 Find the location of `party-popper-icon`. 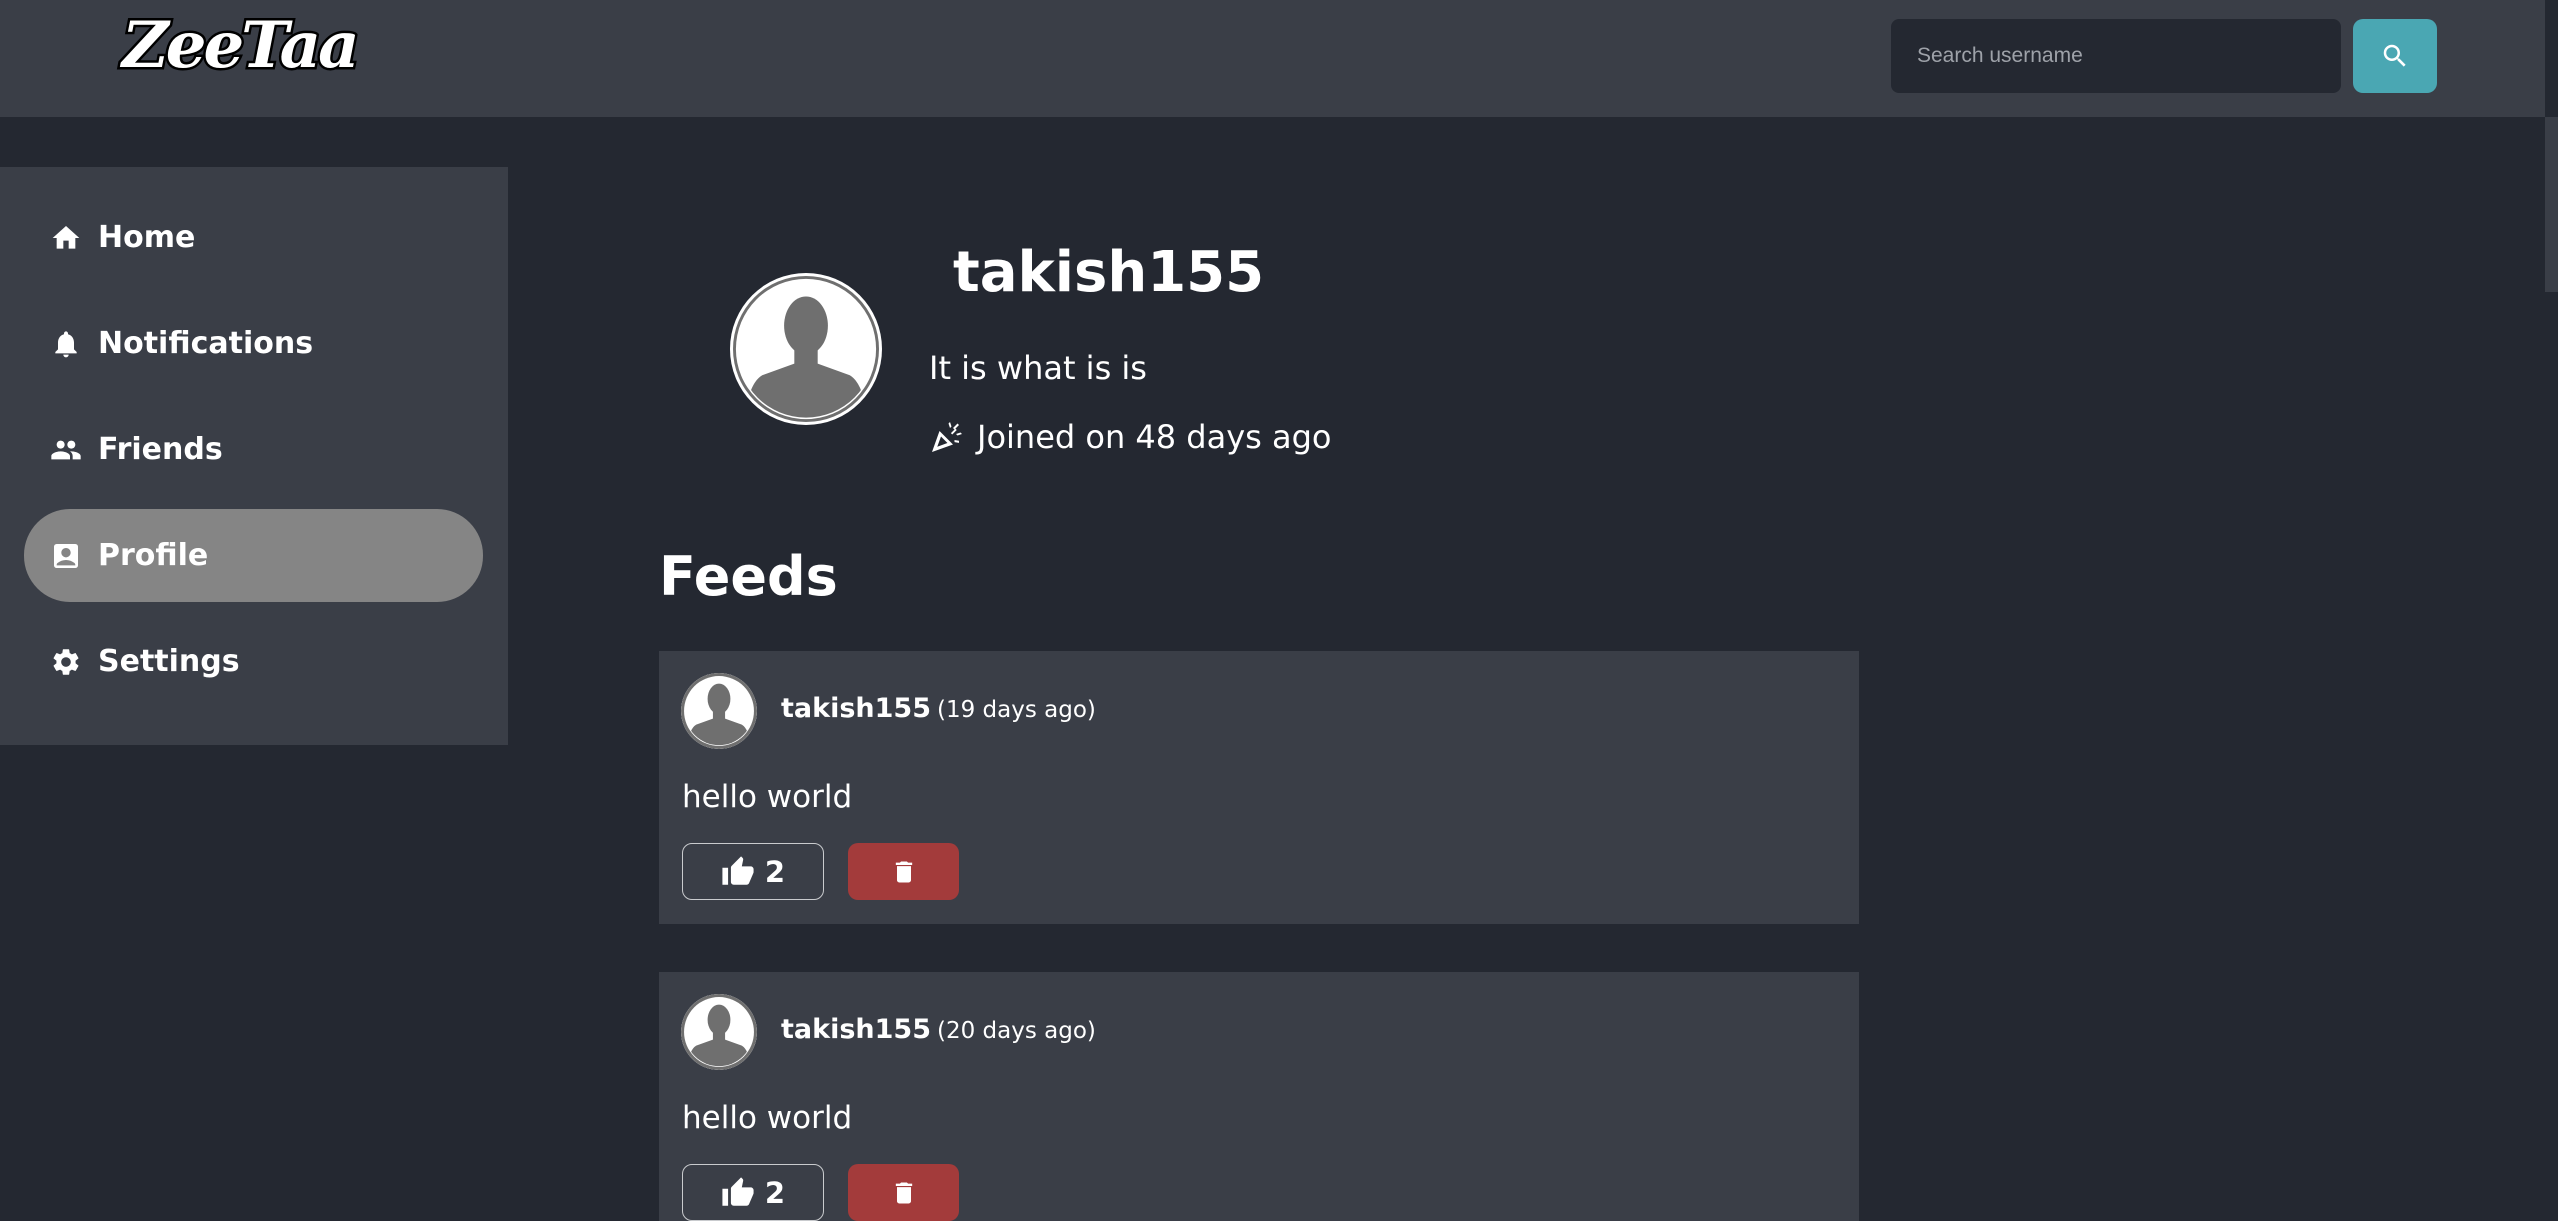

party-popper-icon is located at coordinates (947, 437).